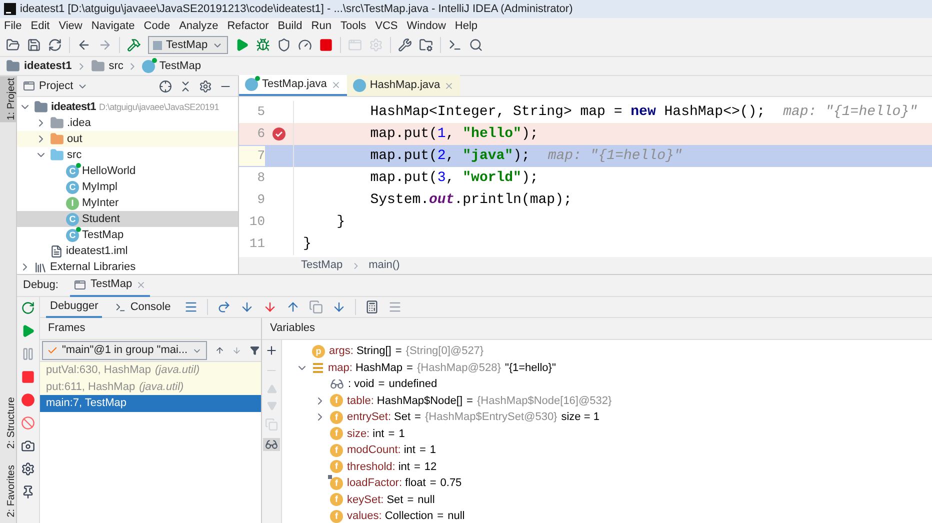 The width and height of the screenshot is (932, 523). I want to click on menu-item: Navigate, so click(113, 26).